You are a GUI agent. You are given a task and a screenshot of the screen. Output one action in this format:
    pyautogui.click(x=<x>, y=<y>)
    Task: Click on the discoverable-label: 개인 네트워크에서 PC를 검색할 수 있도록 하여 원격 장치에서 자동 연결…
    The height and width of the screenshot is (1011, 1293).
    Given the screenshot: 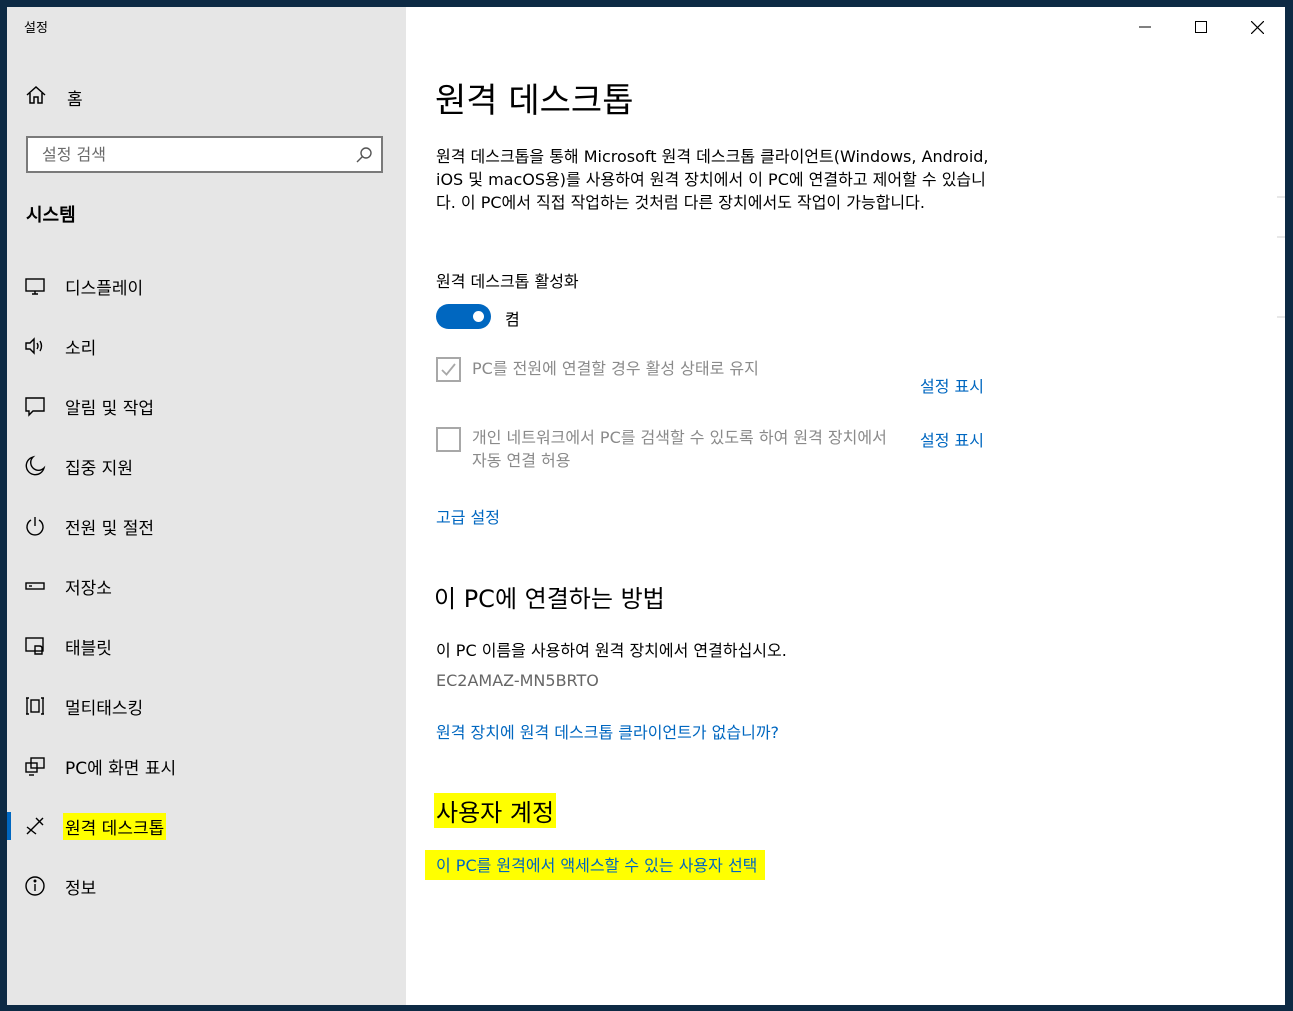 What is the action you would take?
    pyautogui.click(x=679, y=449)
    